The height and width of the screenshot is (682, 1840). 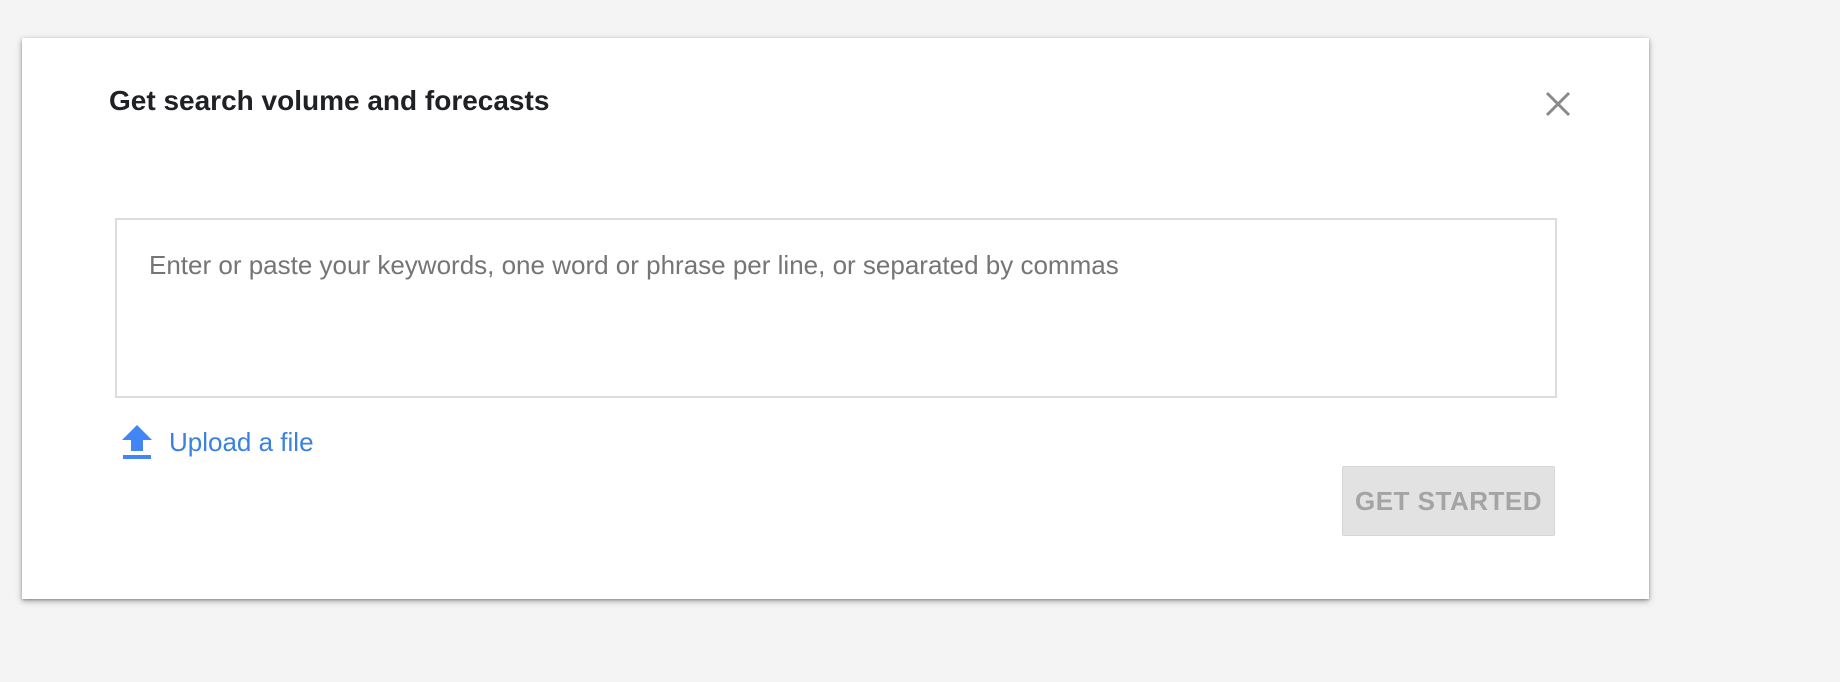 What do you see at coordinates (137, 442) in the screenshot?
I see `upload-icon` at bounding box center [137, 442].